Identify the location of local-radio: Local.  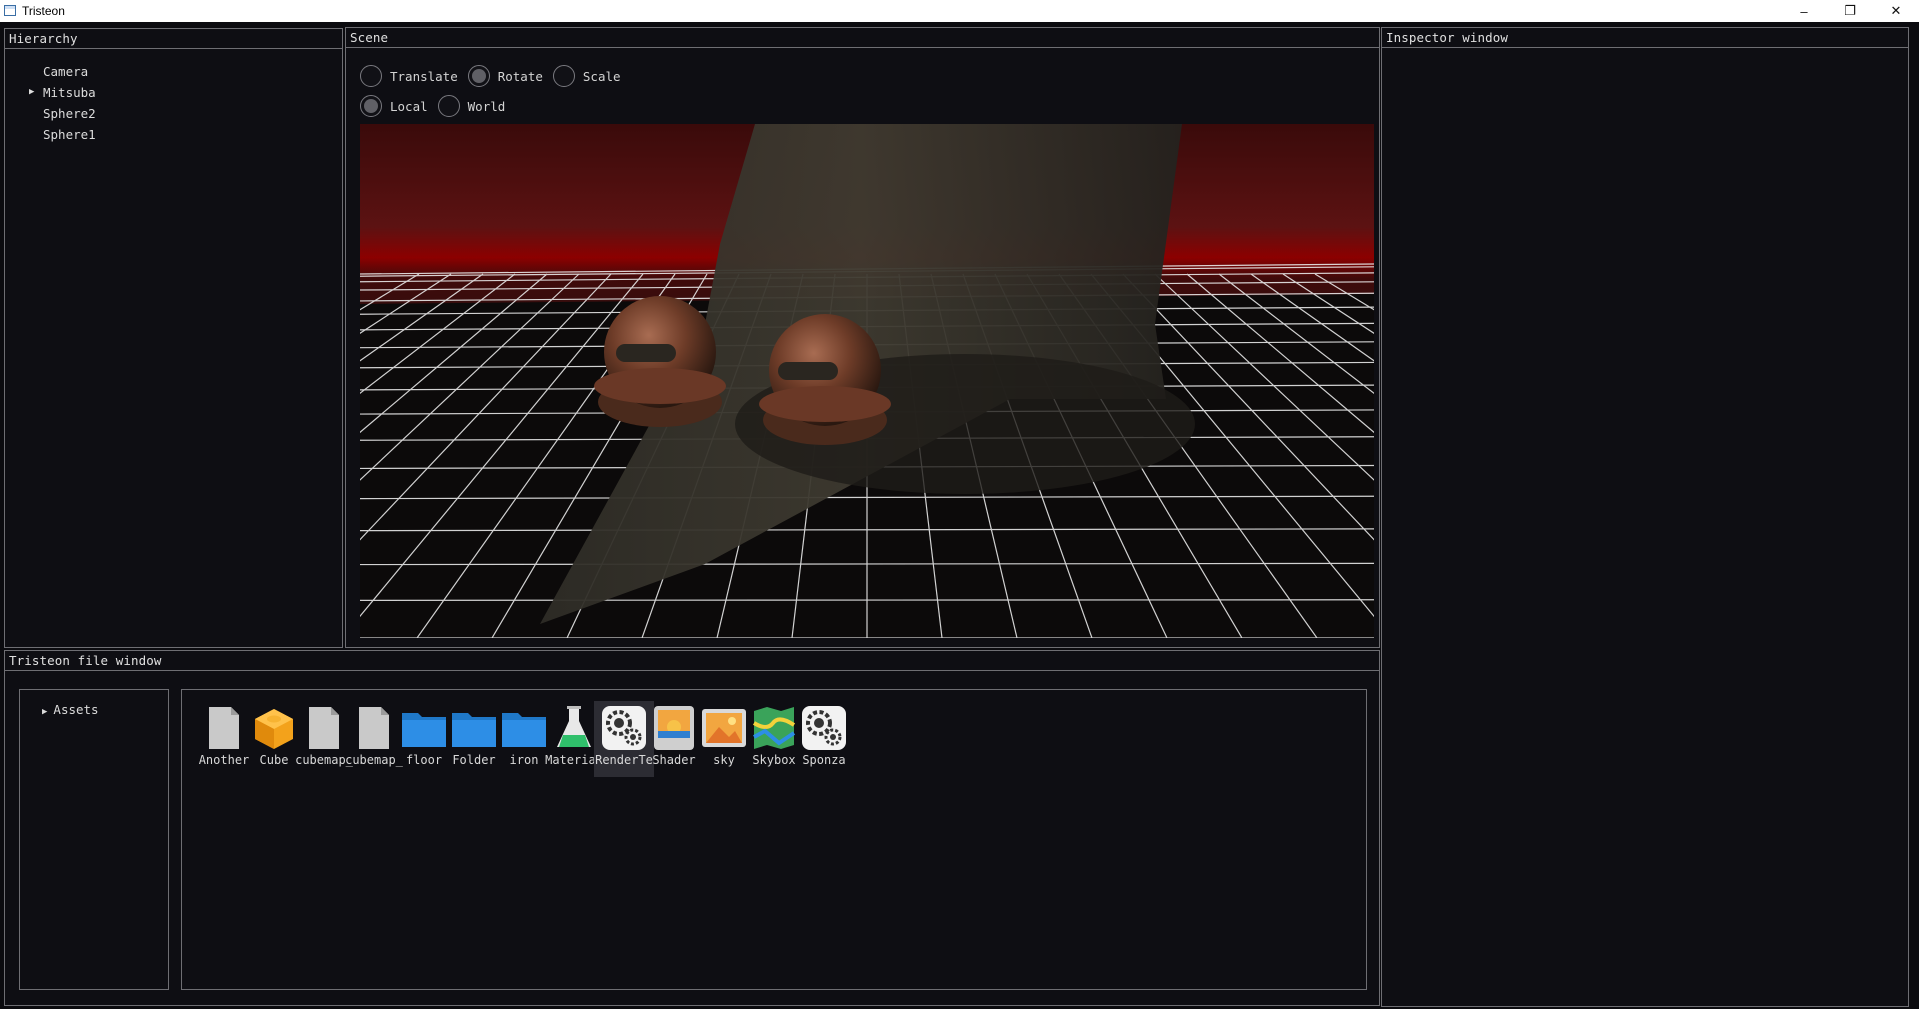
(394, 106).